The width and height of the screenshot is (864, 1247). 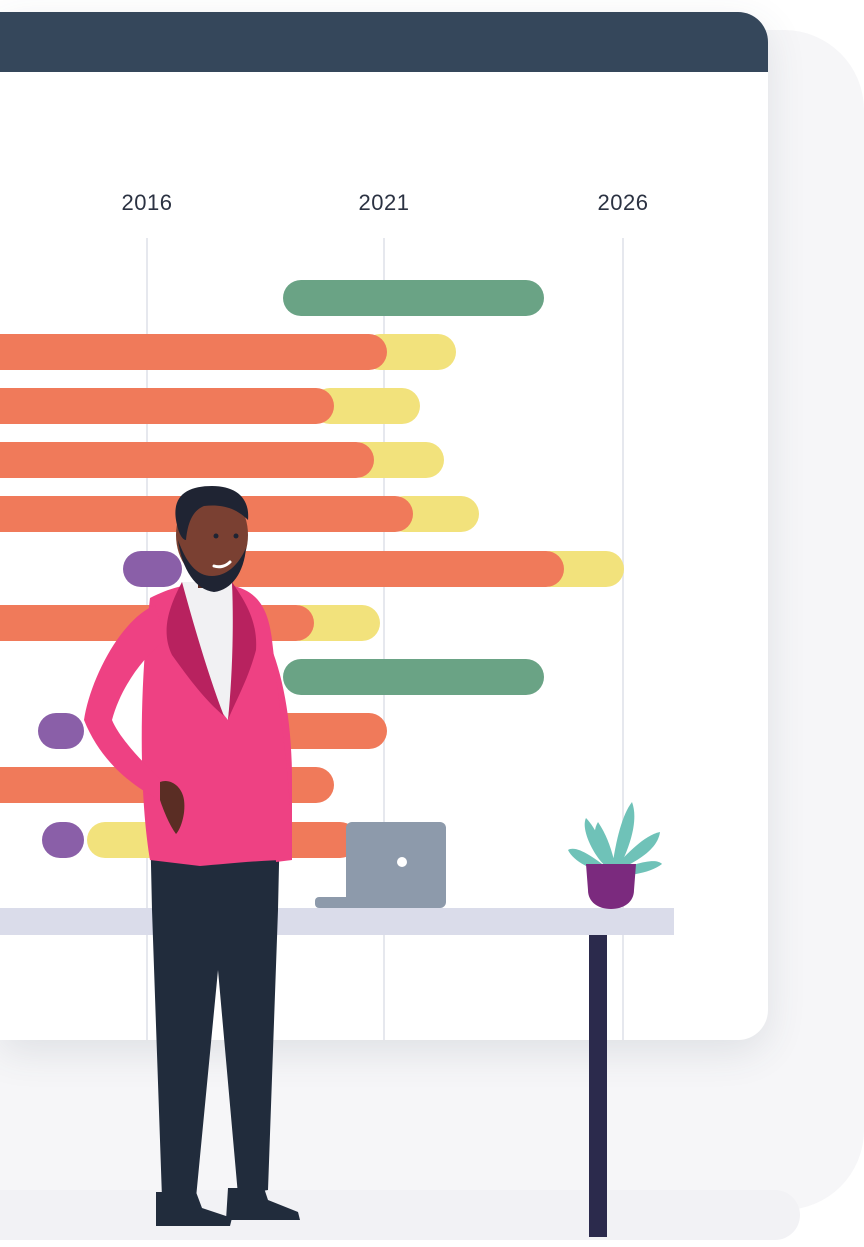 What do you see at coordinates (615, 855) in the screenshot?
I see `plant-icon` at bounding box center [615, 855].